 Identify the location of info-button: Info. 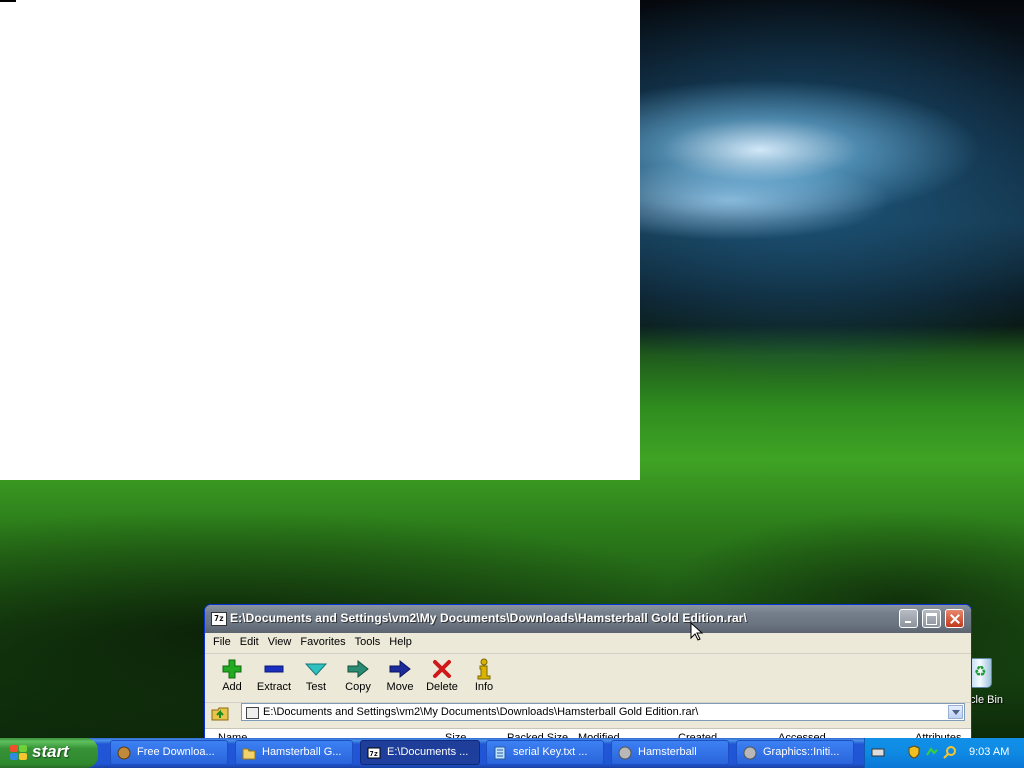
(484, 678).